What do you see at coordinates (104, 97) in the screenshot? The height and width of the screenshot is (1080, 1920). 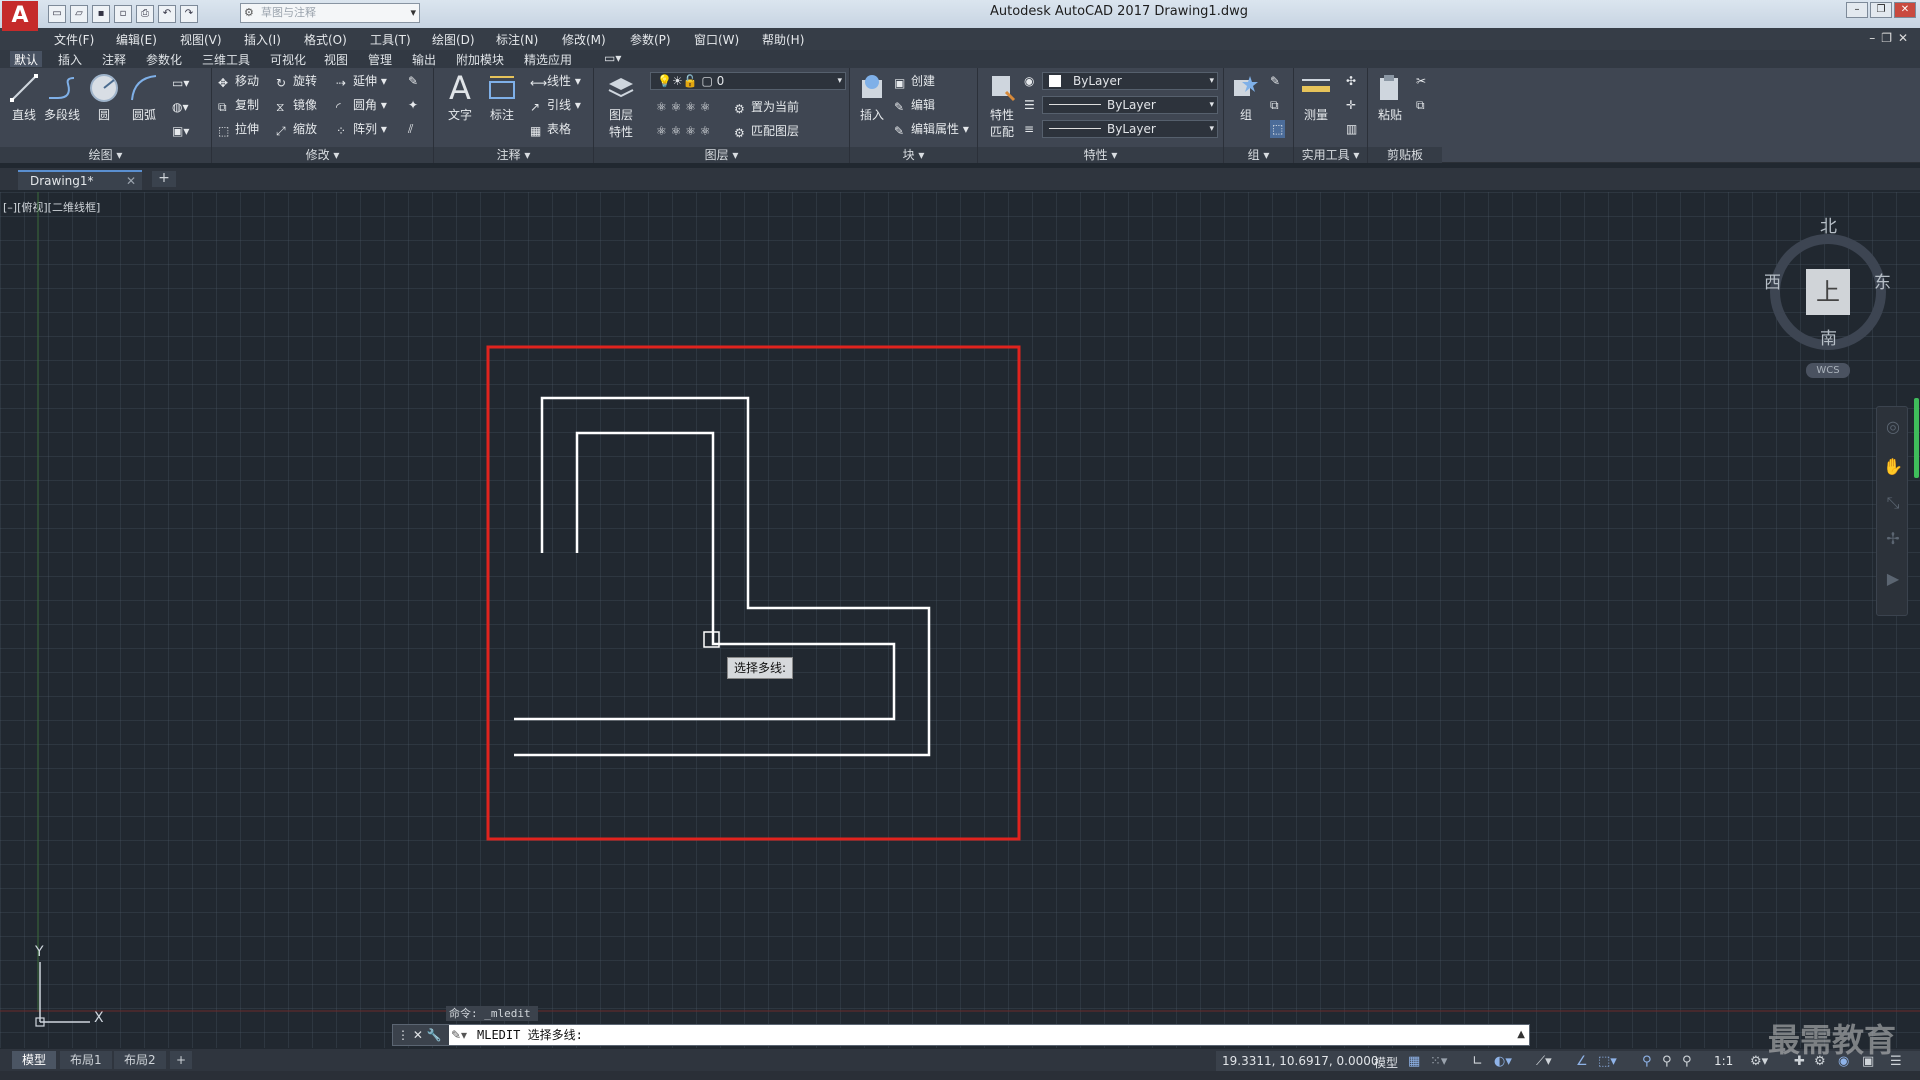 I see `circle-button: 圆` at bounding box center [104, 97].